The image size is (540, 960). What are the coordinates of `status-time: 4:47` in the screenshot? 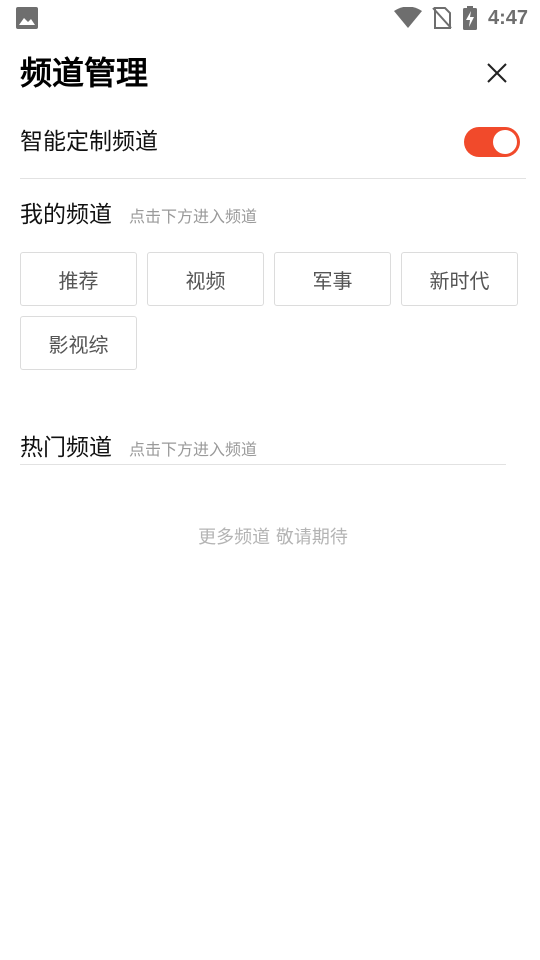 It's located at (507, 18).